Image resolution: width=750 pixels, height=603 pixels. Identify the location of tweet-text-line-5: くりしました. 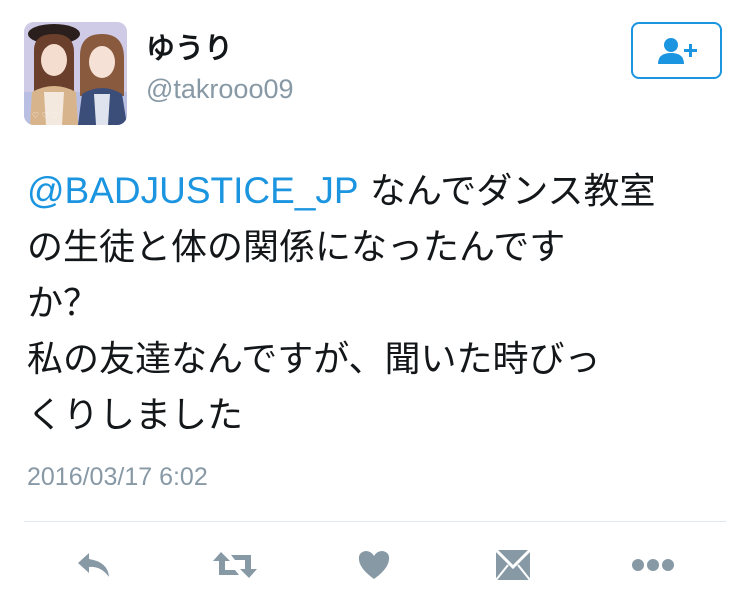
(135, 415).